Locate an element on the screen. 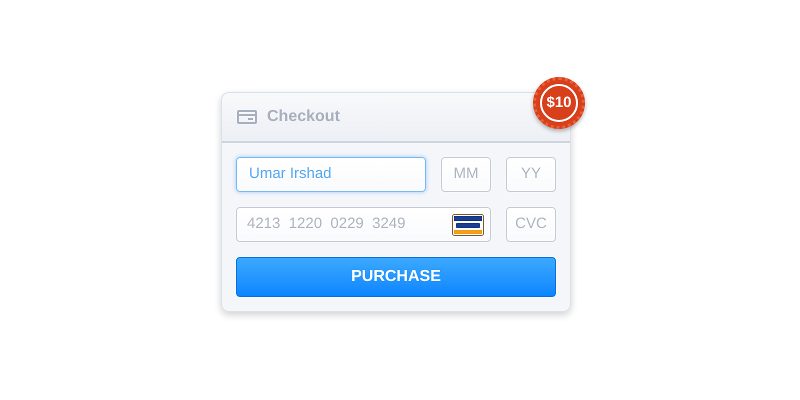 The height and width of the screenshot is (400, 800). card-logo-icon is located at coordinates (468, 225).